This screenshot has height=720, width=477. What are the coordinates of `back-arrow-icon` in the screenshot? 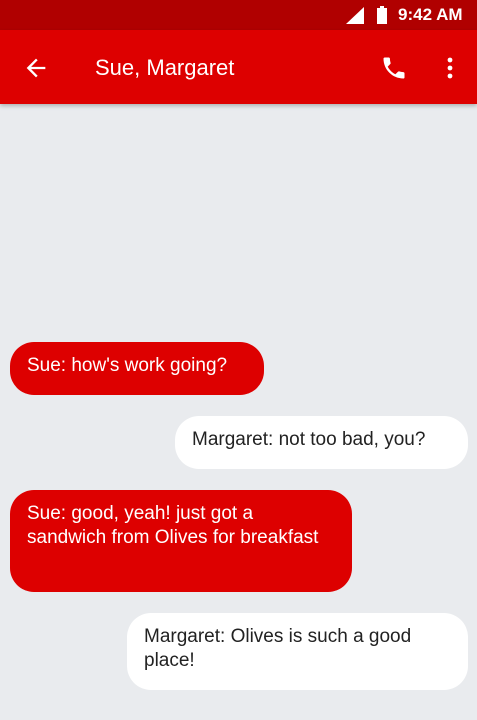 It's located at (36, 68).